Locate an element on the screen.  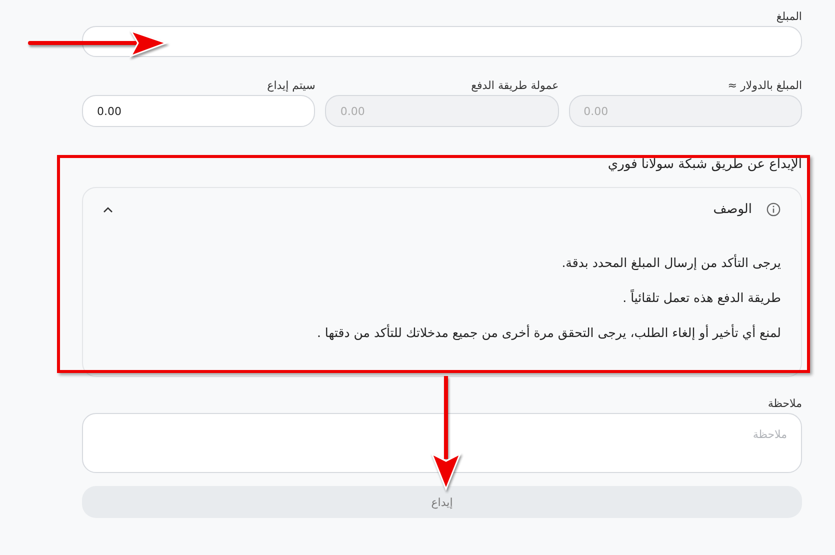
field-label: المبلغ بالدولار ≈ is located at coordinates (765, 85).